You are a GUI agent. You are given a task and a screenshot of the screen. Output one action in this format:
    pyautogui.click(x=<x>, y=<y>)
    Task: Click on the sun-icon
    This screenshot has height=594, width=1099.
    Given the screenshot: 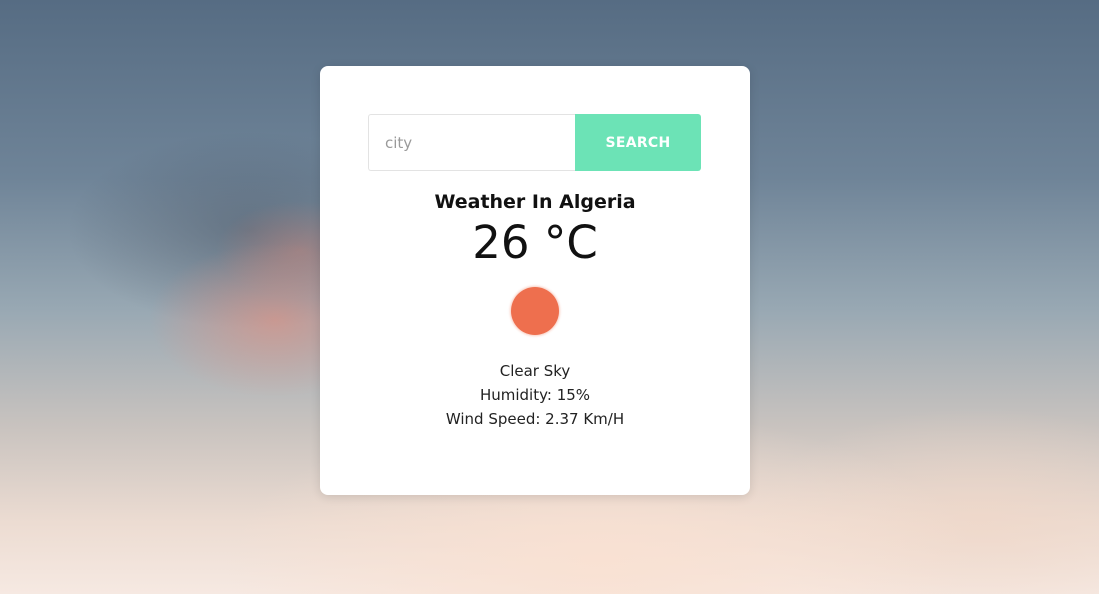 What is the action you would take?
    pyautogui.click(x=535, y=311)
    